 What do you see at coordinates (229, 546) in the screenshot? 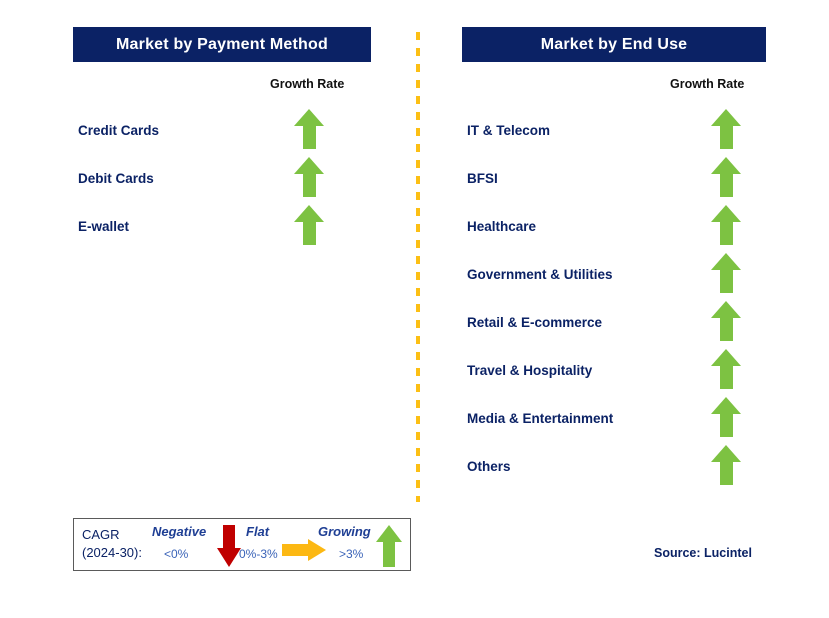
I see `arrow-down-icon` at bounding box center [229, 546].